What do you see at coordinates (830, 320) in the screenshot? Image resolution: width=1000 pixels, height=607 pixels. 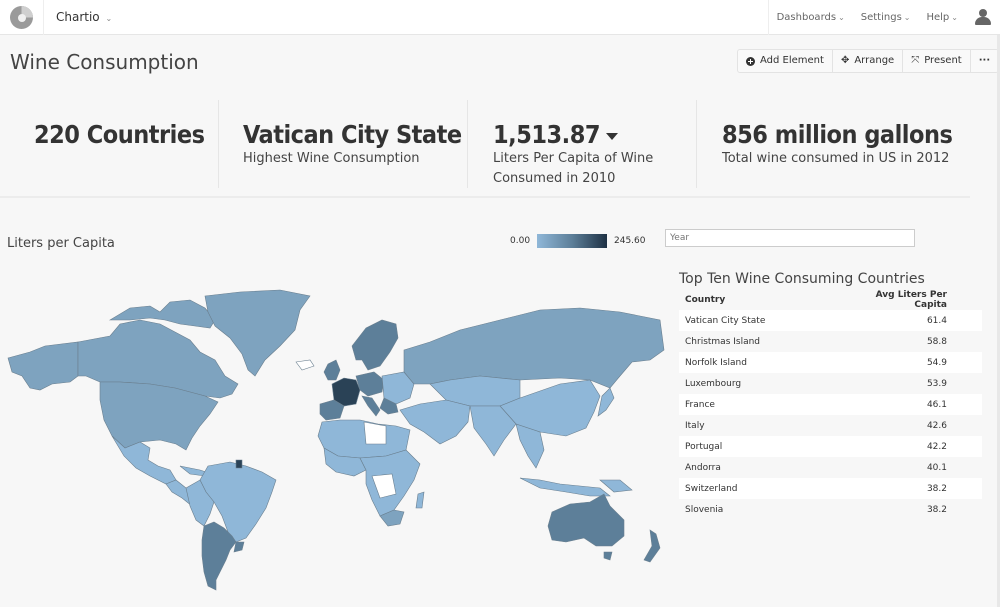 I see `table-row: Vatican City State 61.4` at bounding box center [830, 320].